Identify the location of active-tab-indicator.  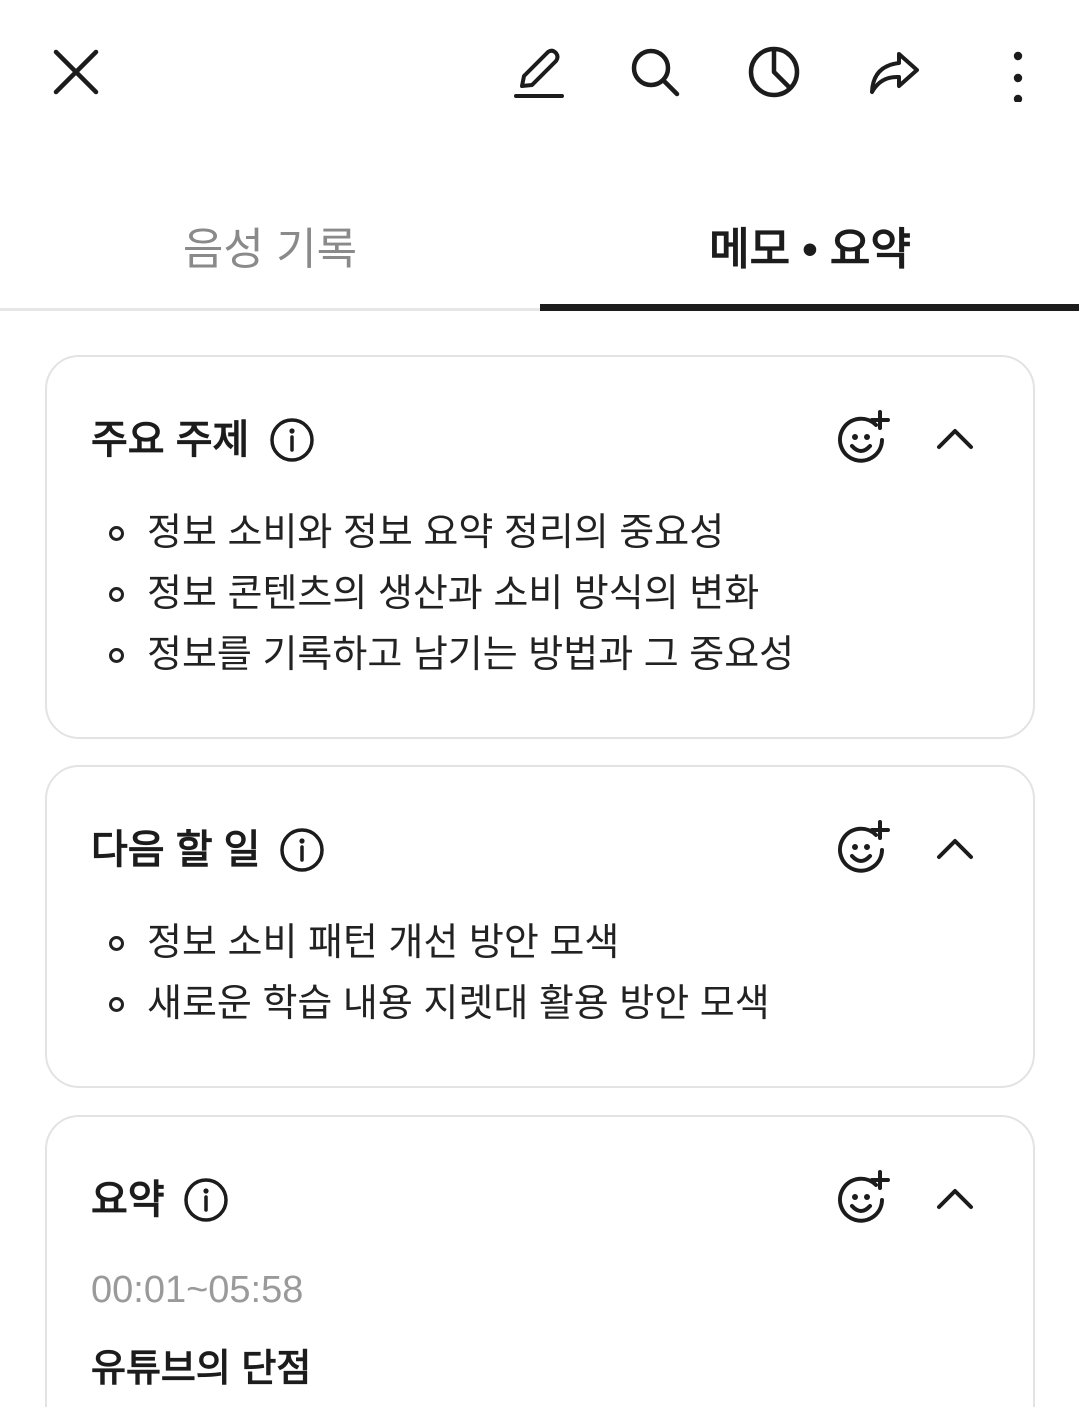
(809, 307).